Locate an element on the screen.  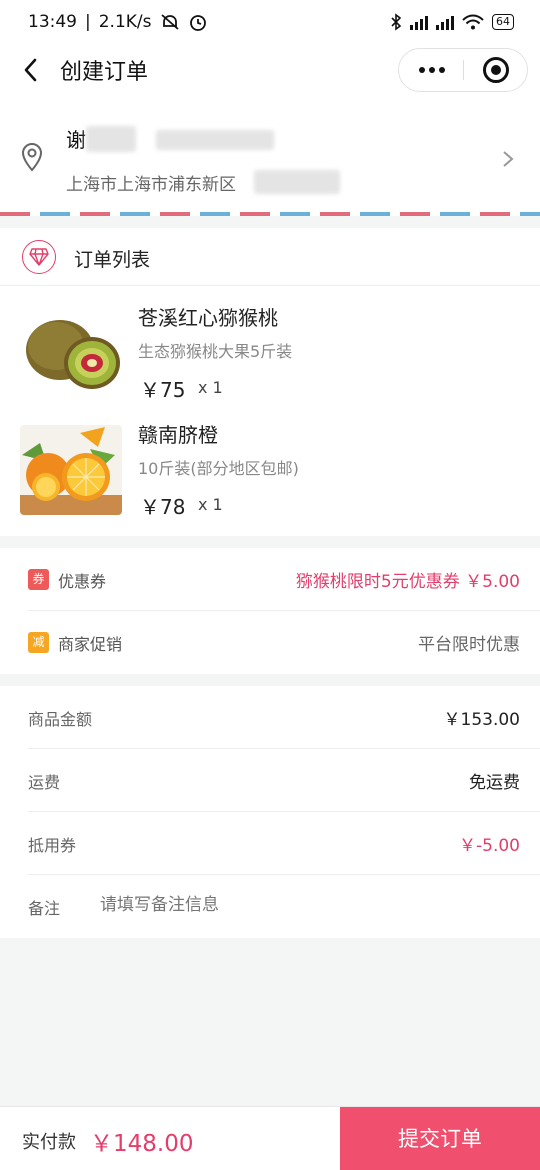
network-speed: 2.1K/s is located at coordinates (125, 22).